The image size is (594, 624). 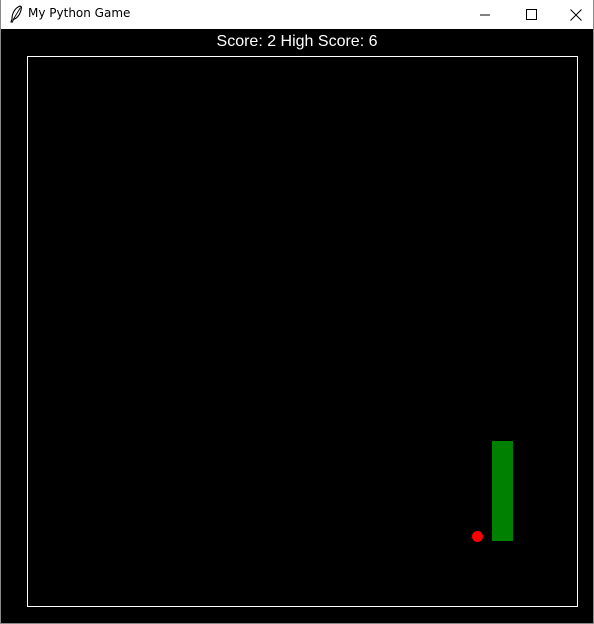 What do you see at coordinates (477, 536) in the screenshot?
I see `food-pellet` at bounding box center [477, 536].